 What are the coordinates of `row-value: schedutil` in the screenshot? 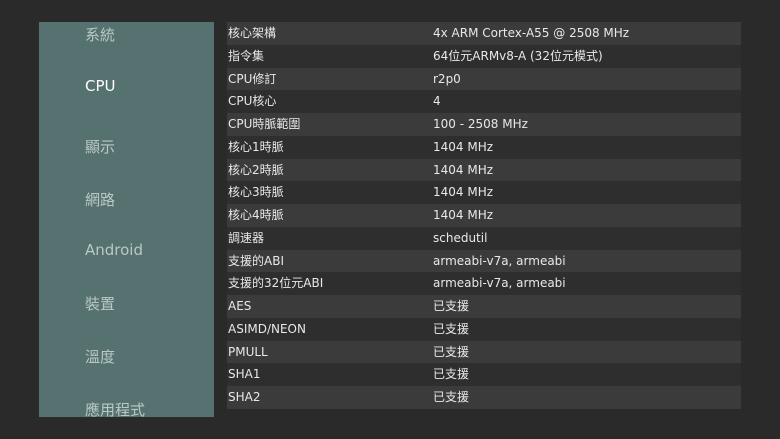 It's located at (460, 237).